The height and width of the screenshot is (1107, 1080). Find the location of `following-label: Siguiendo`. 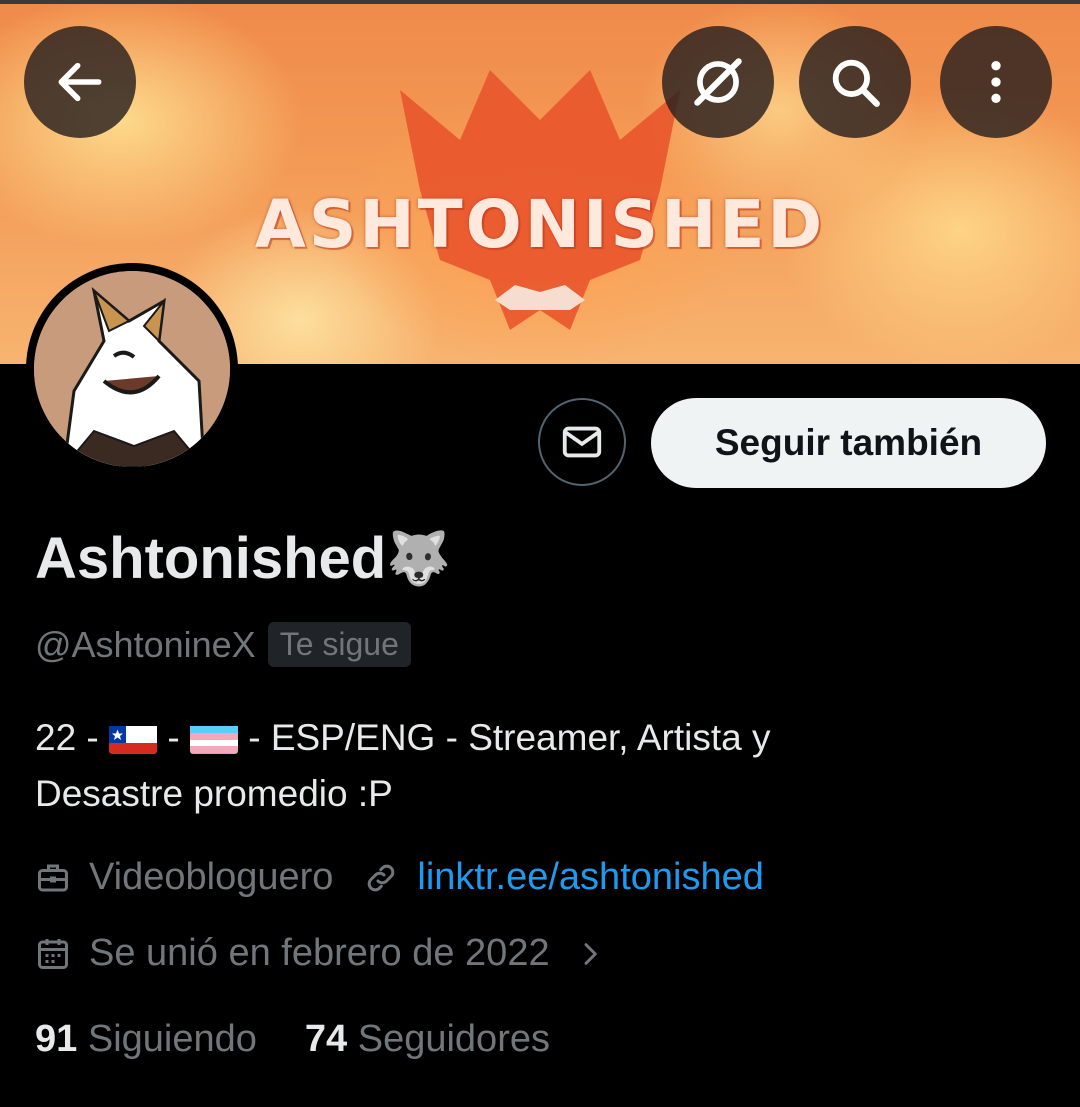

following-label: Siguiendo is located at coordinates (172, 1039).